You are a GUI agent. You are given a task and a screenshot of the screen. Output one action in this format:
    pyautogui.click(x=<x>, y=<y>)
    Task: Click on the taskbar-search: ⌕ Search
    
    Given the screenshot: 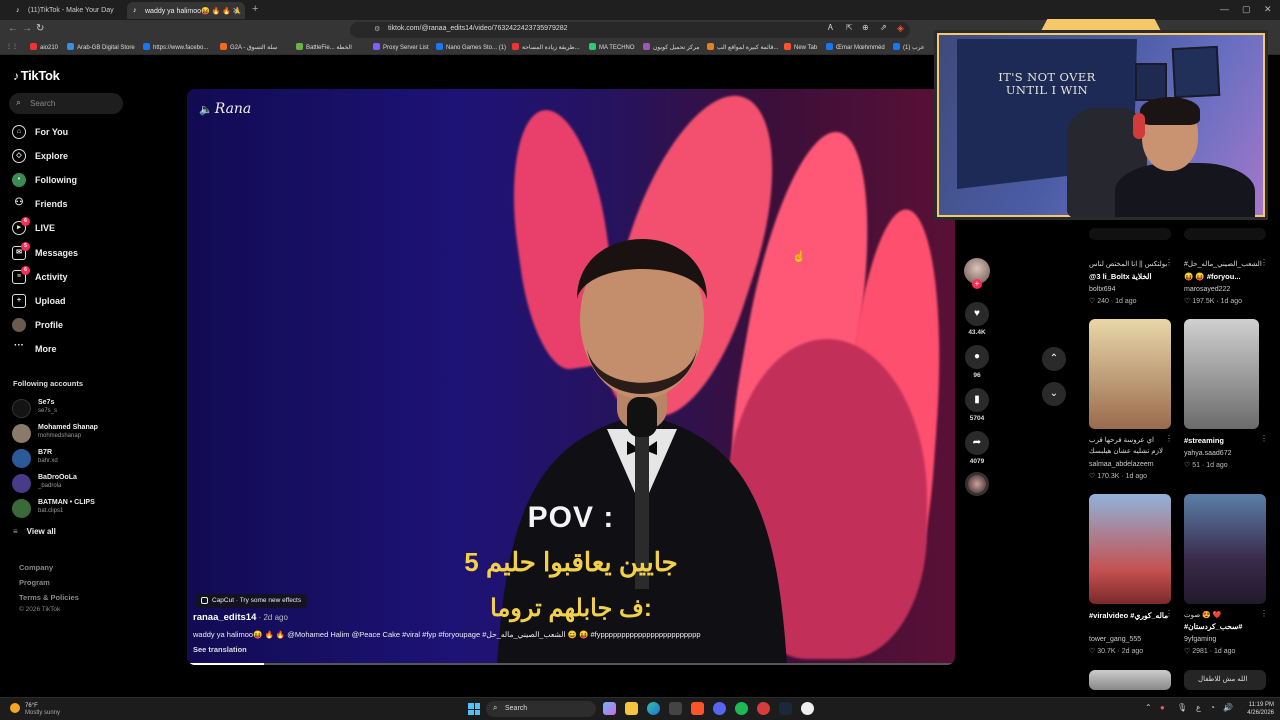 What is the action you would take?
    pyautogui.click(x=541, y=709)
    